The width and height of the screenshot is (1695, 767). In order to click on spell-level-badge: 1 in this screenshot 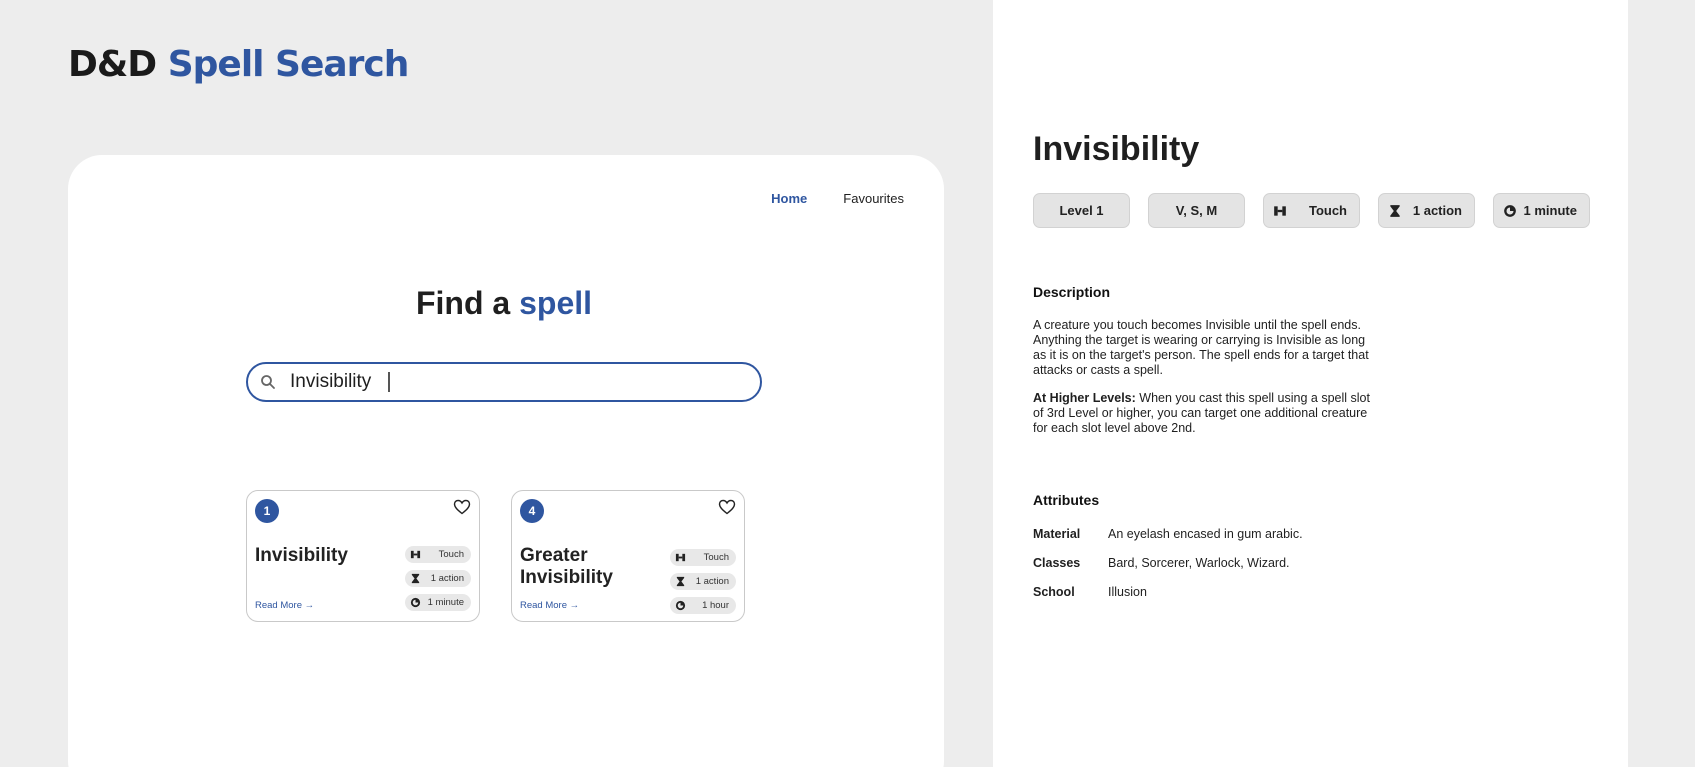, I will do `click(267, 511)`.